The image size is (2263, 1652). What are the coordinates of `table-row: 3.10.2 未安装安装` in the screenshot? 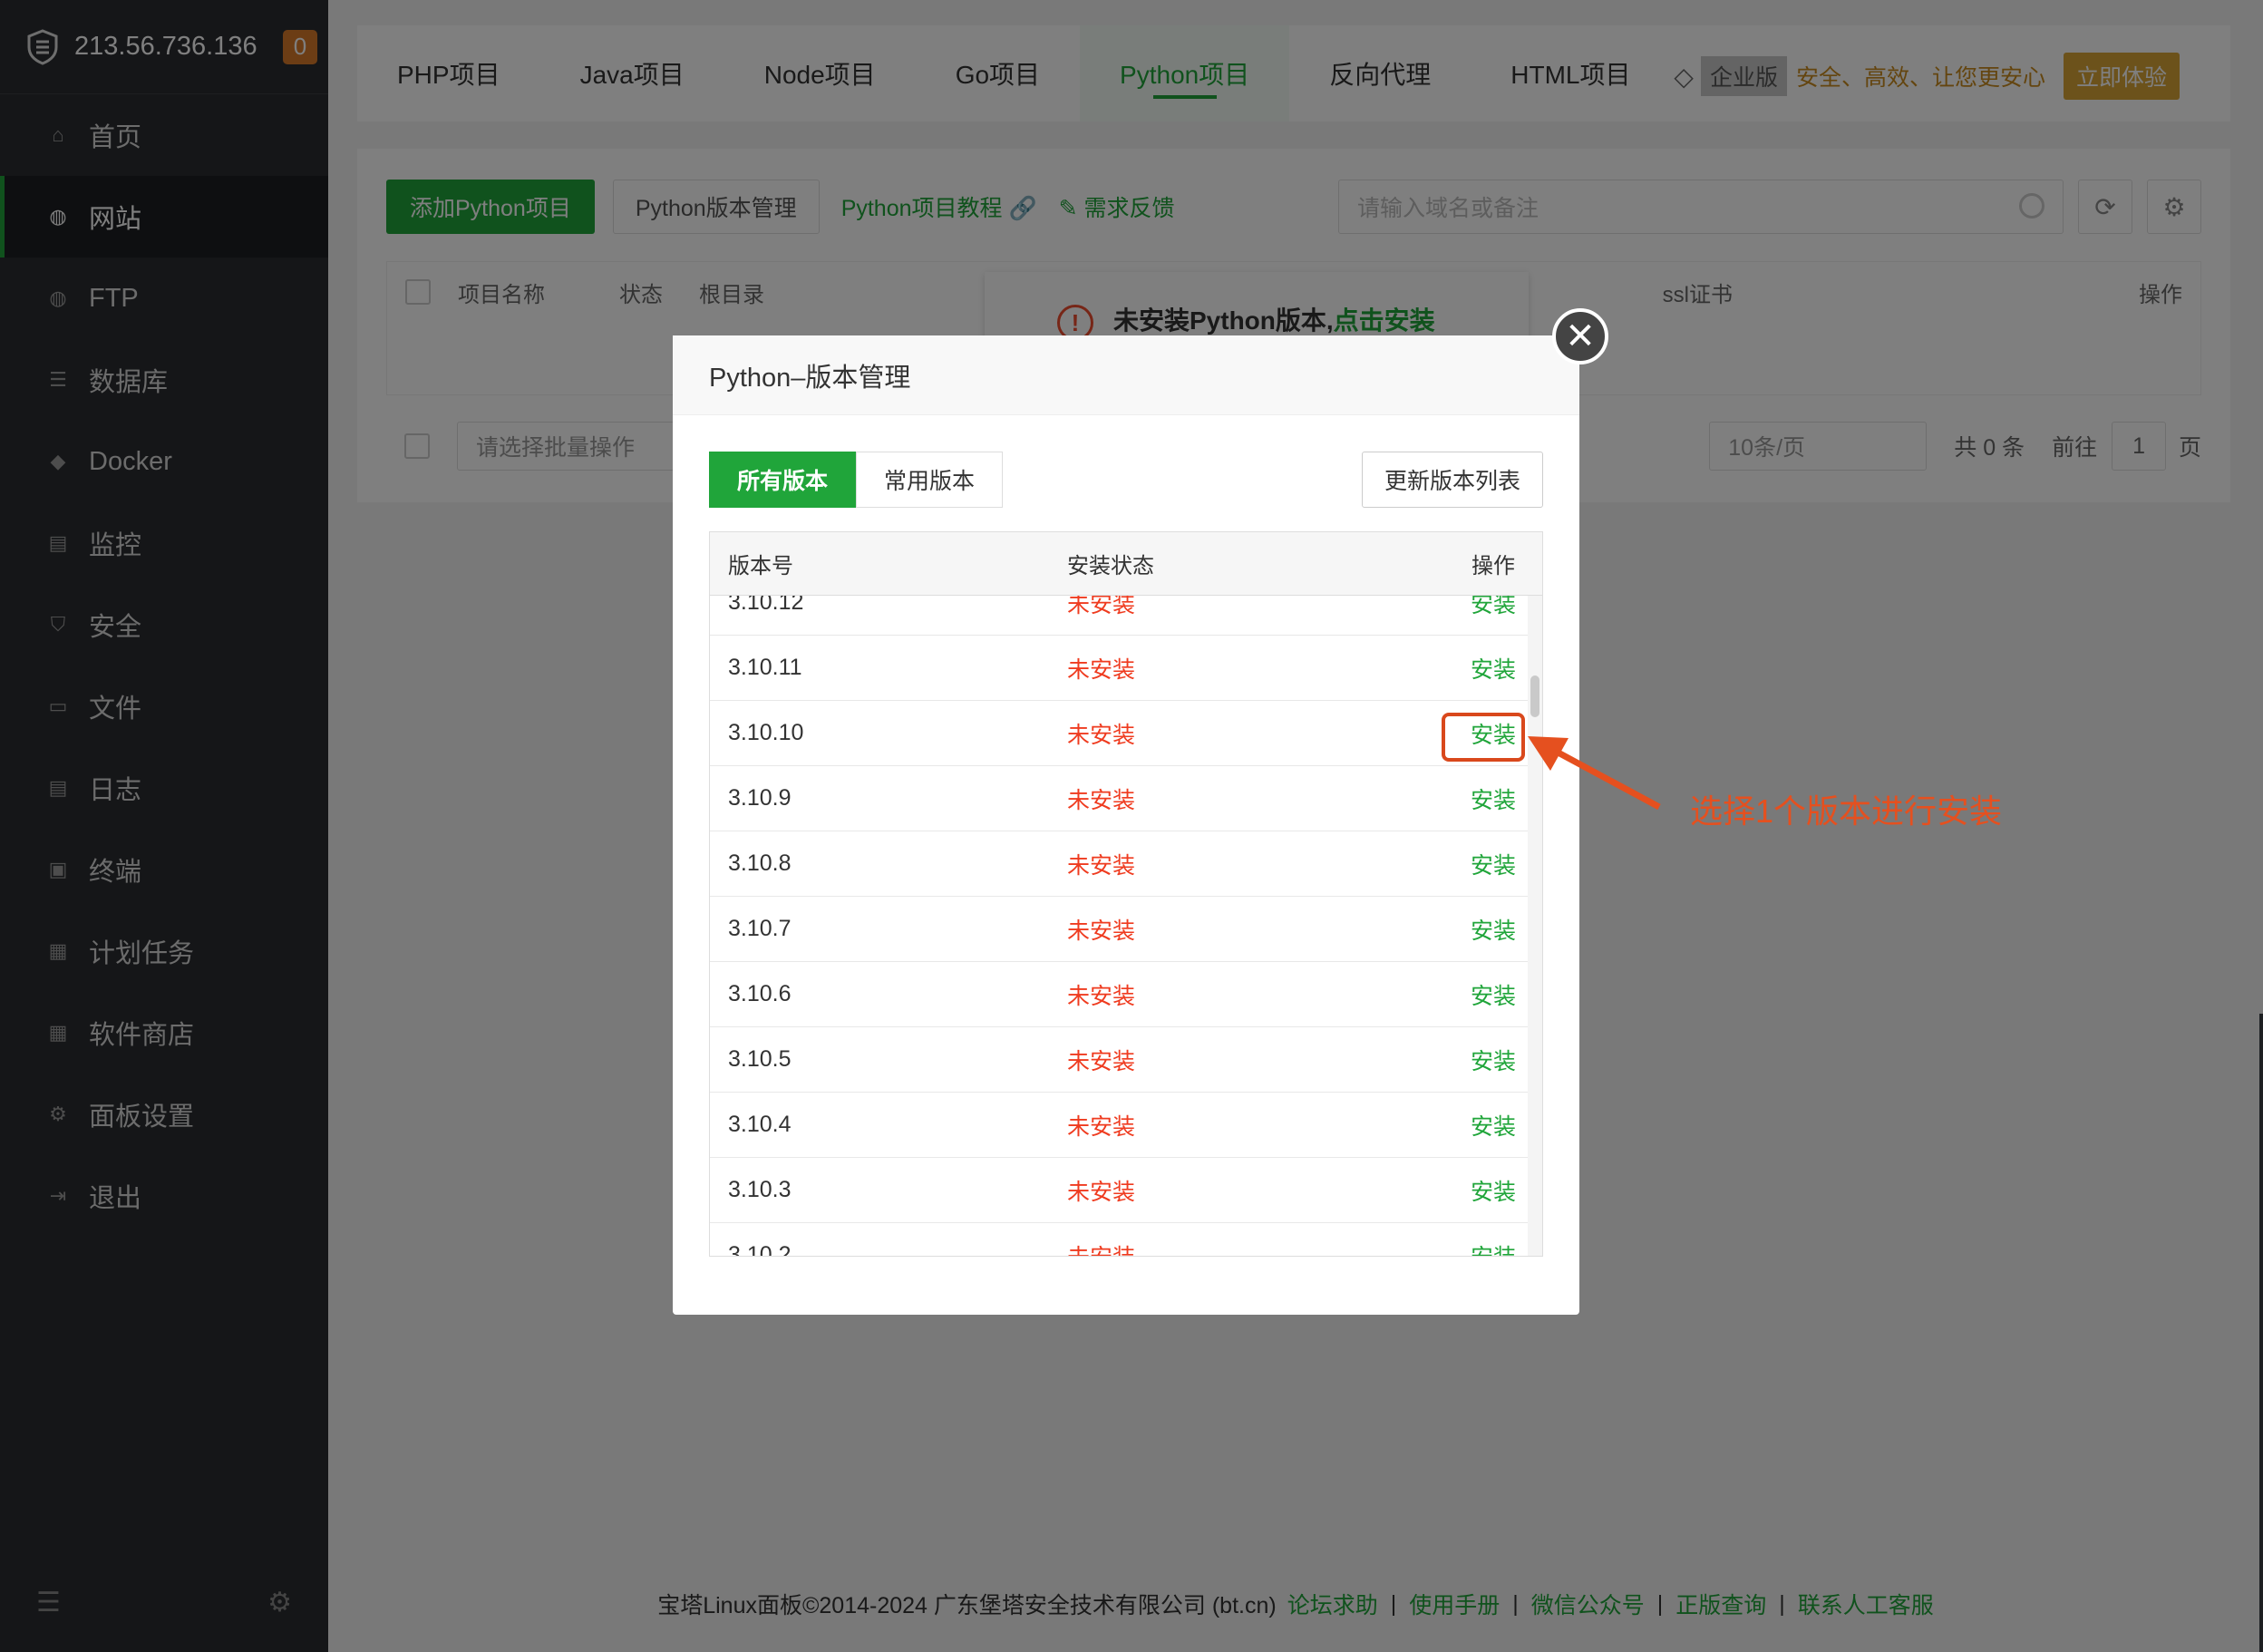 It's located at (1119, 1240).